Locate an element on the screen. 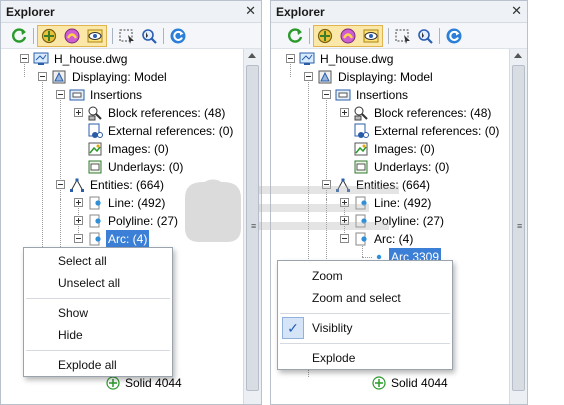  tree-label-root: H_house.dwg is located at coordinates (91, 59).